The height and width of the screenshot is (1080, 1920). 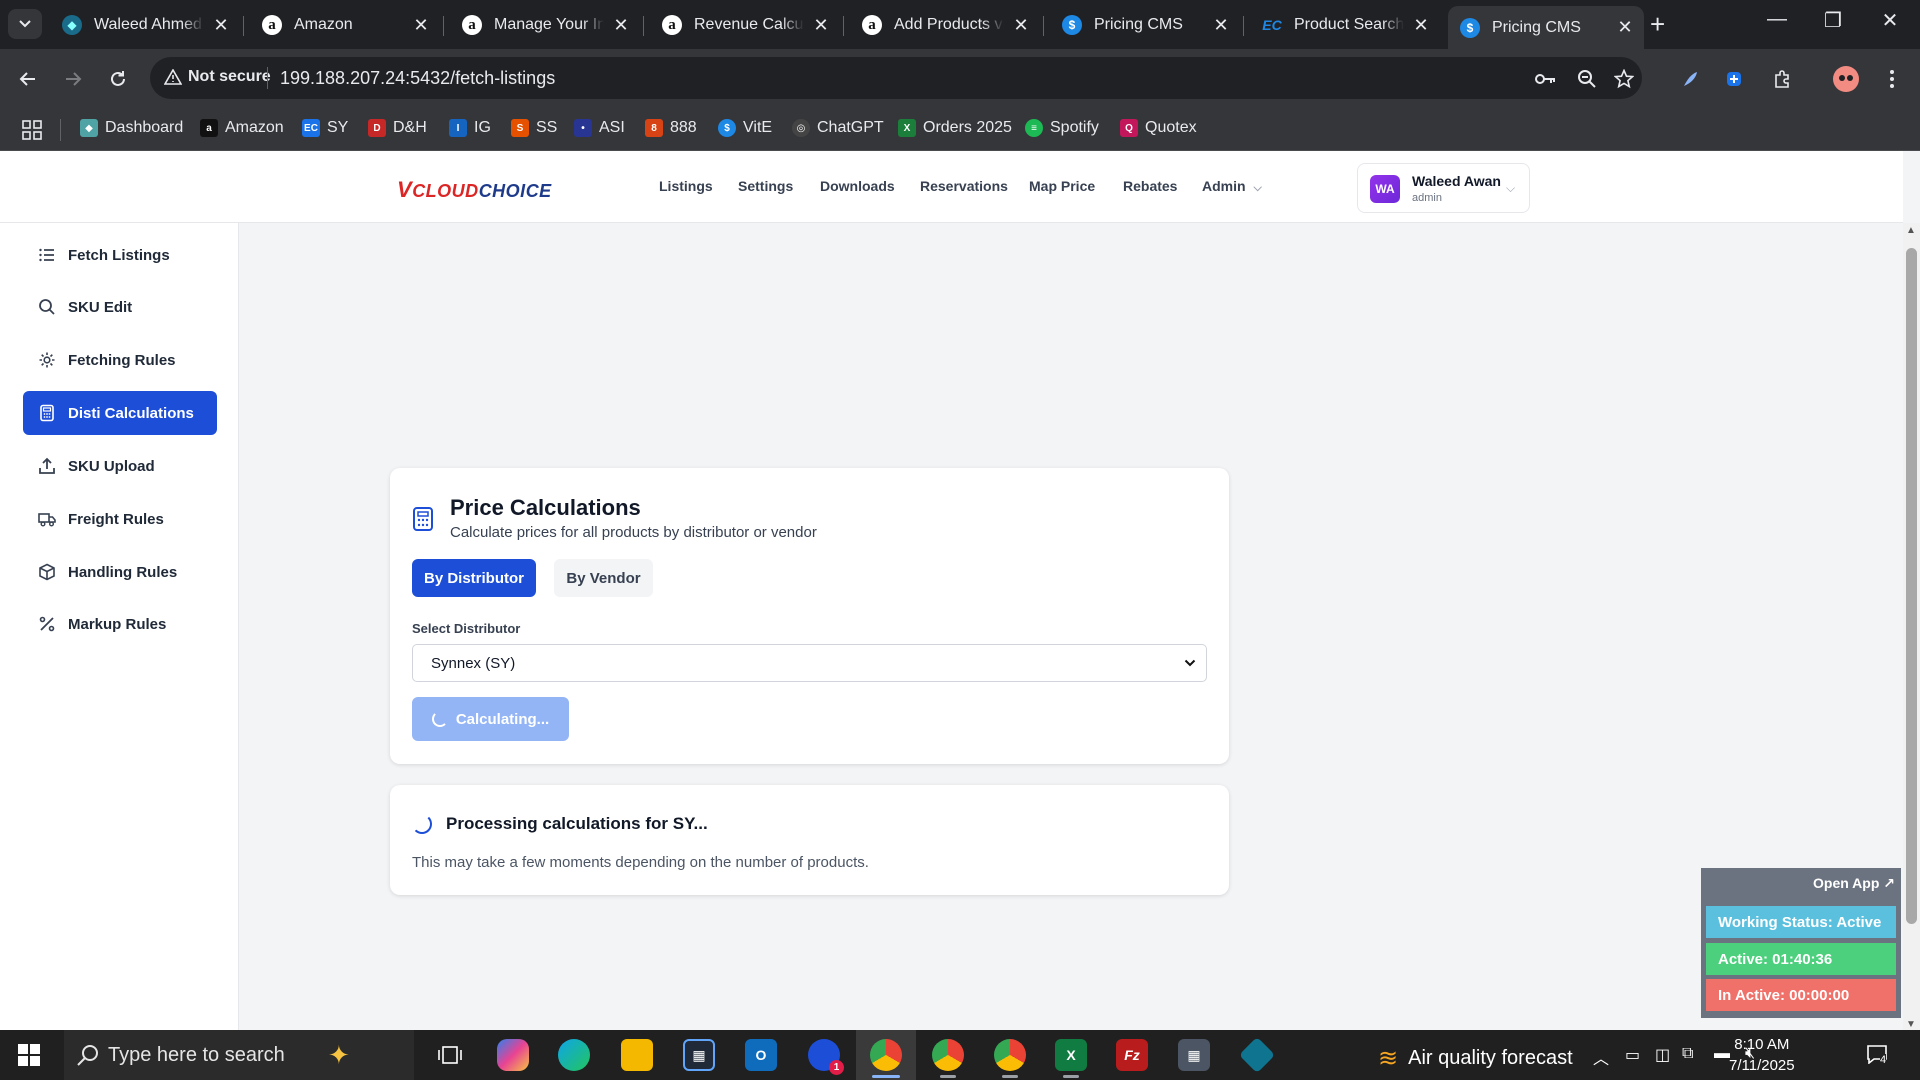 What do you see at coordinates (838, 128) in the screenshot?
I see `bookmark-item: ◎ ChatGPT` at bounding box center [838, 128].